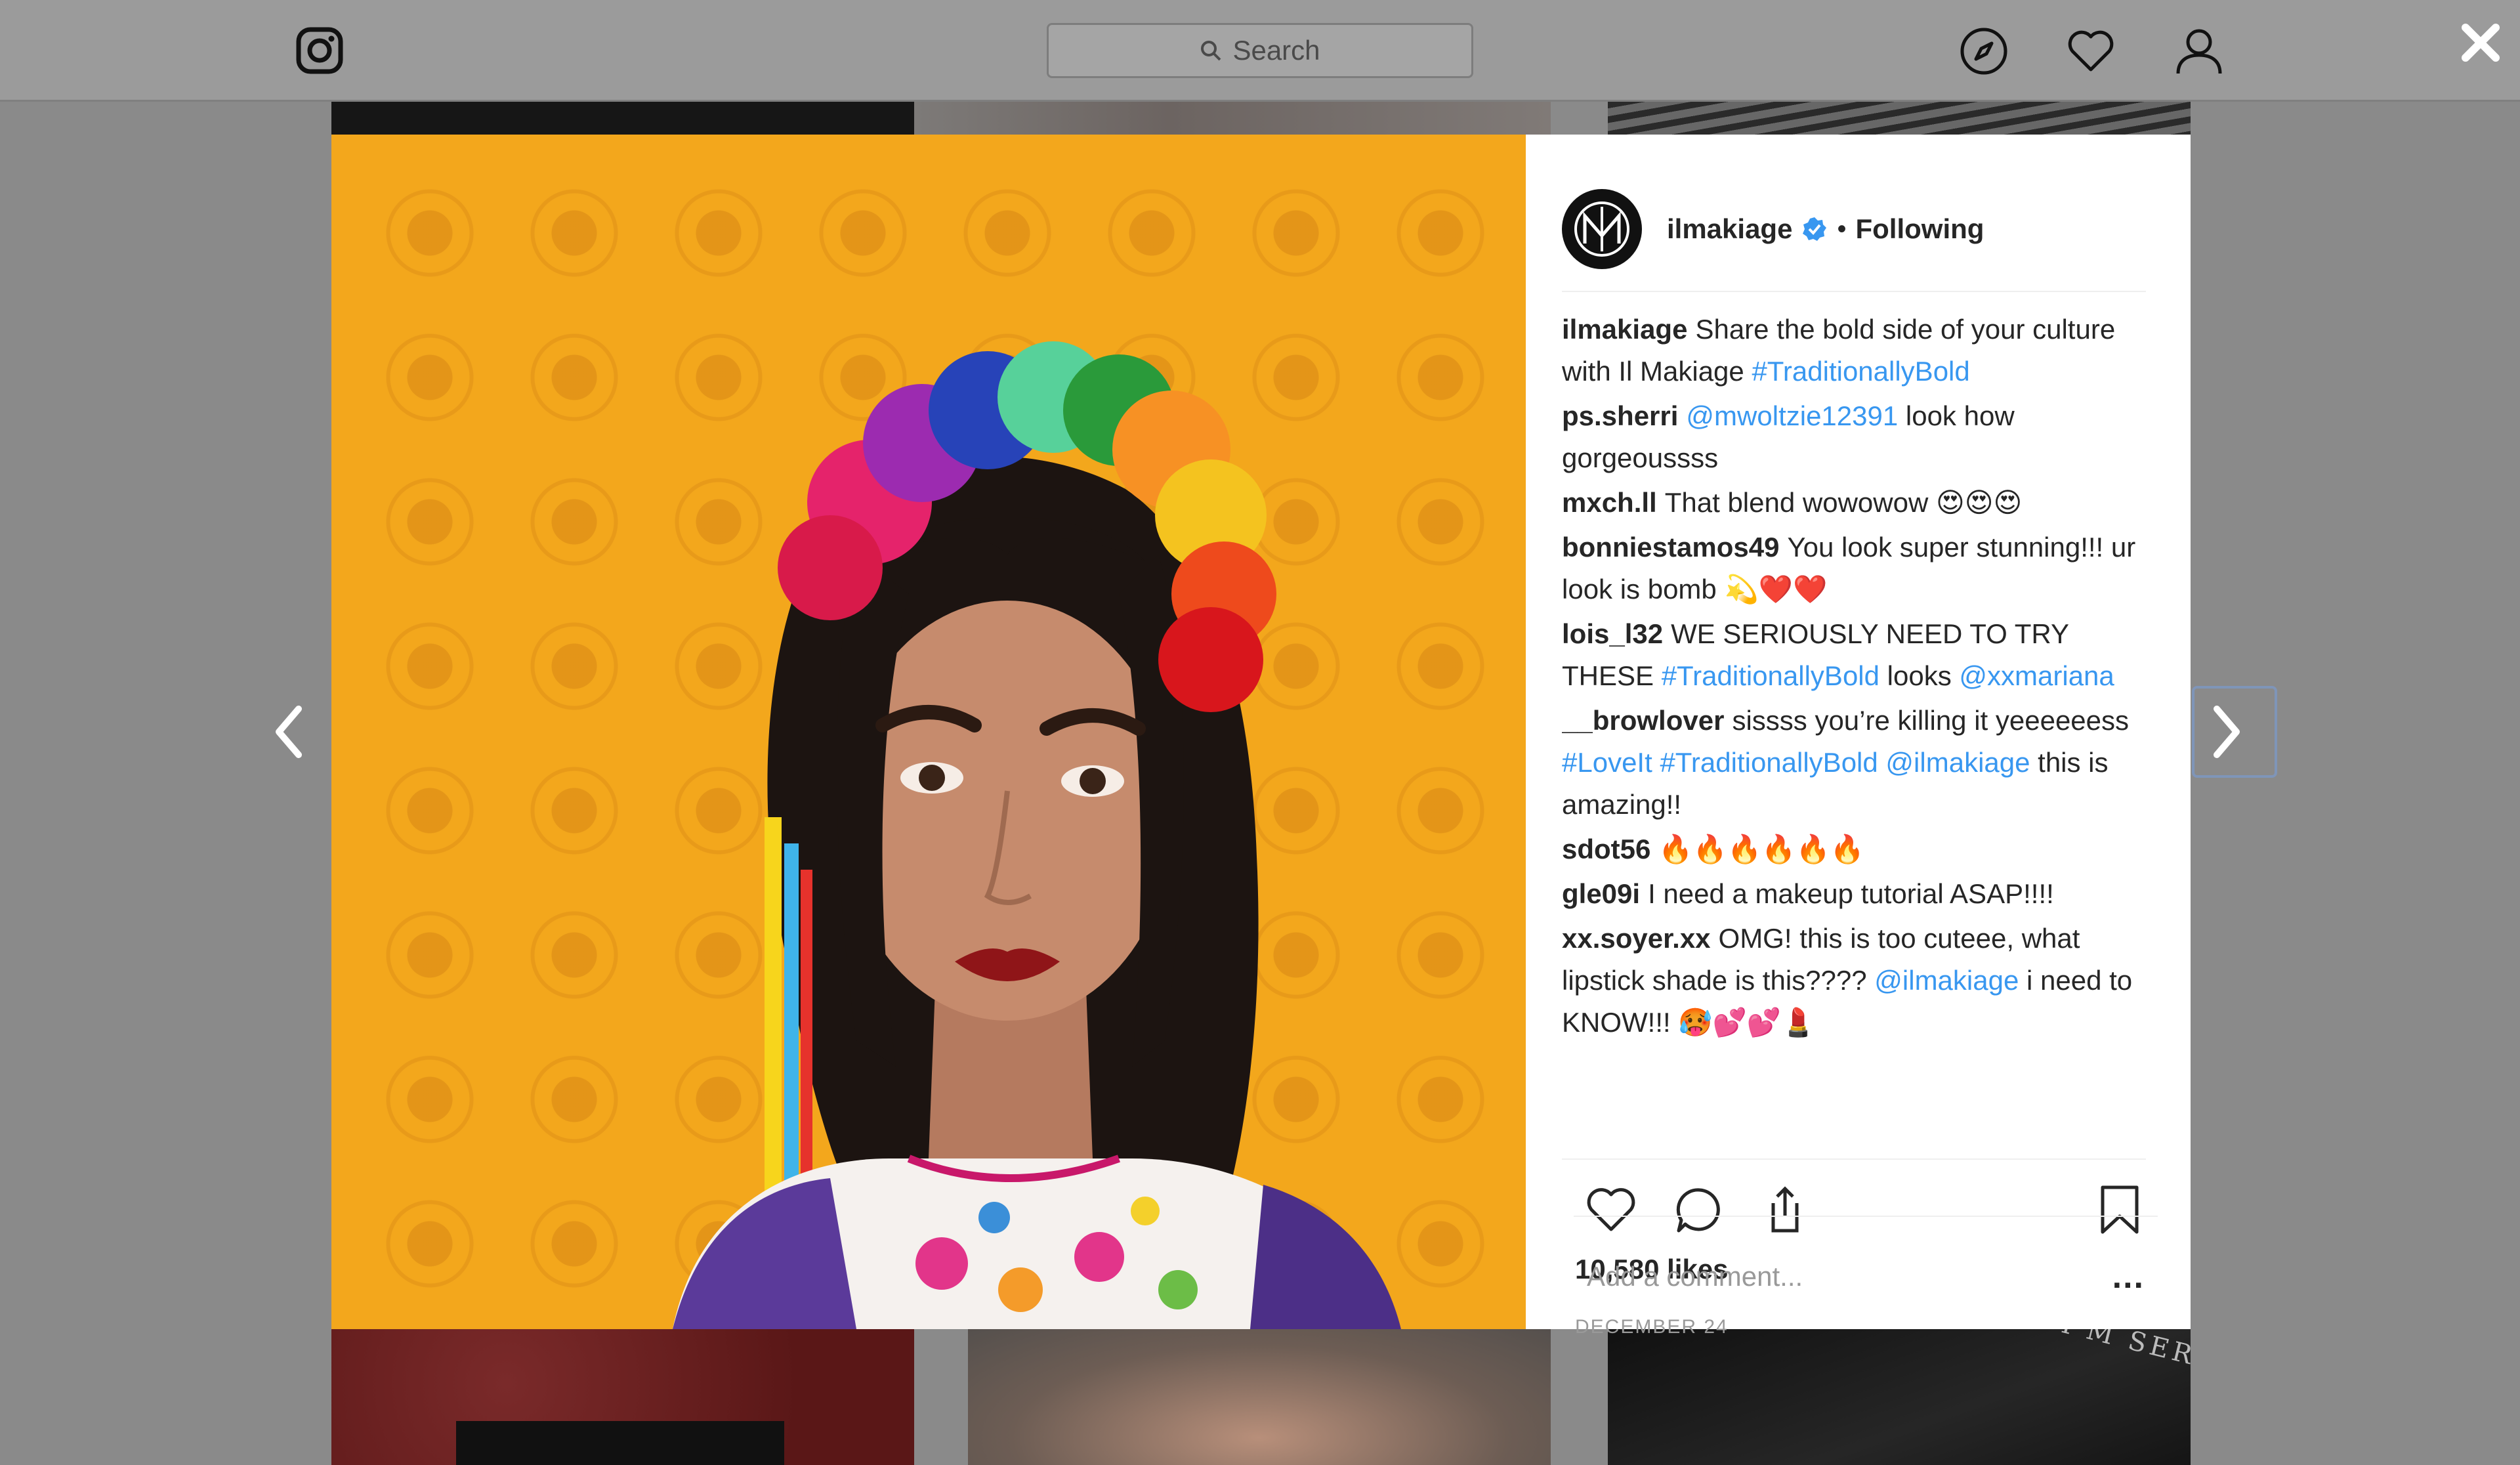 The width and height of the screenshot is (2520, 1465). I want to click on product-box-image, so click(620, 1443).